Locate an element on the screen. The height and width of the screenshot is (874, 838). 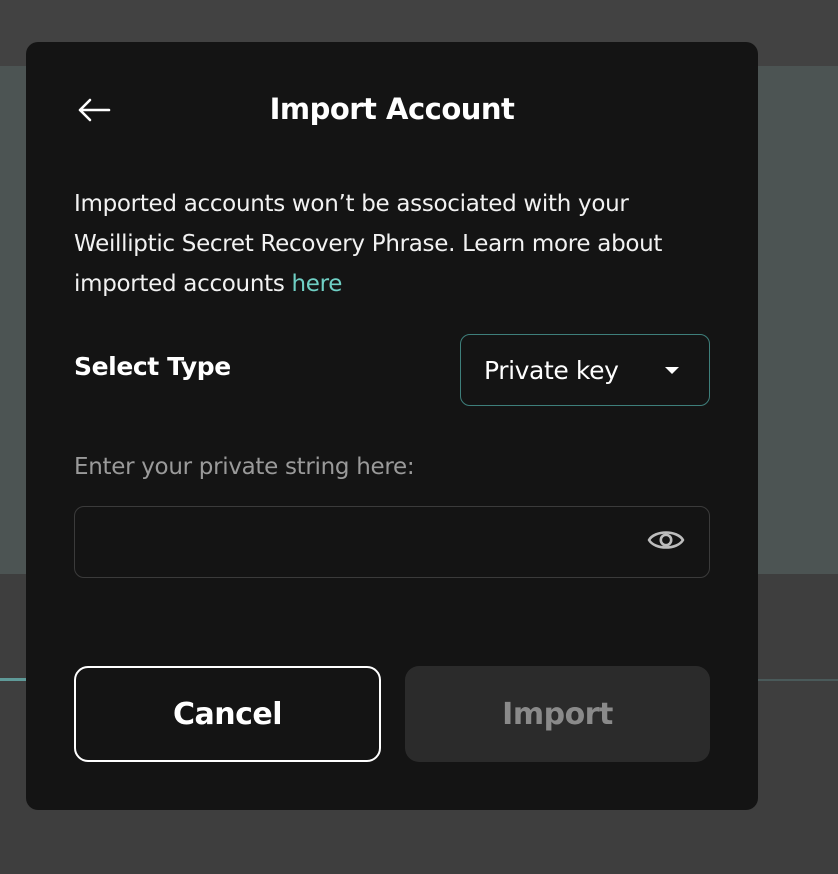
select-type-dropdown: Private key is located at coordinates (585, 370).